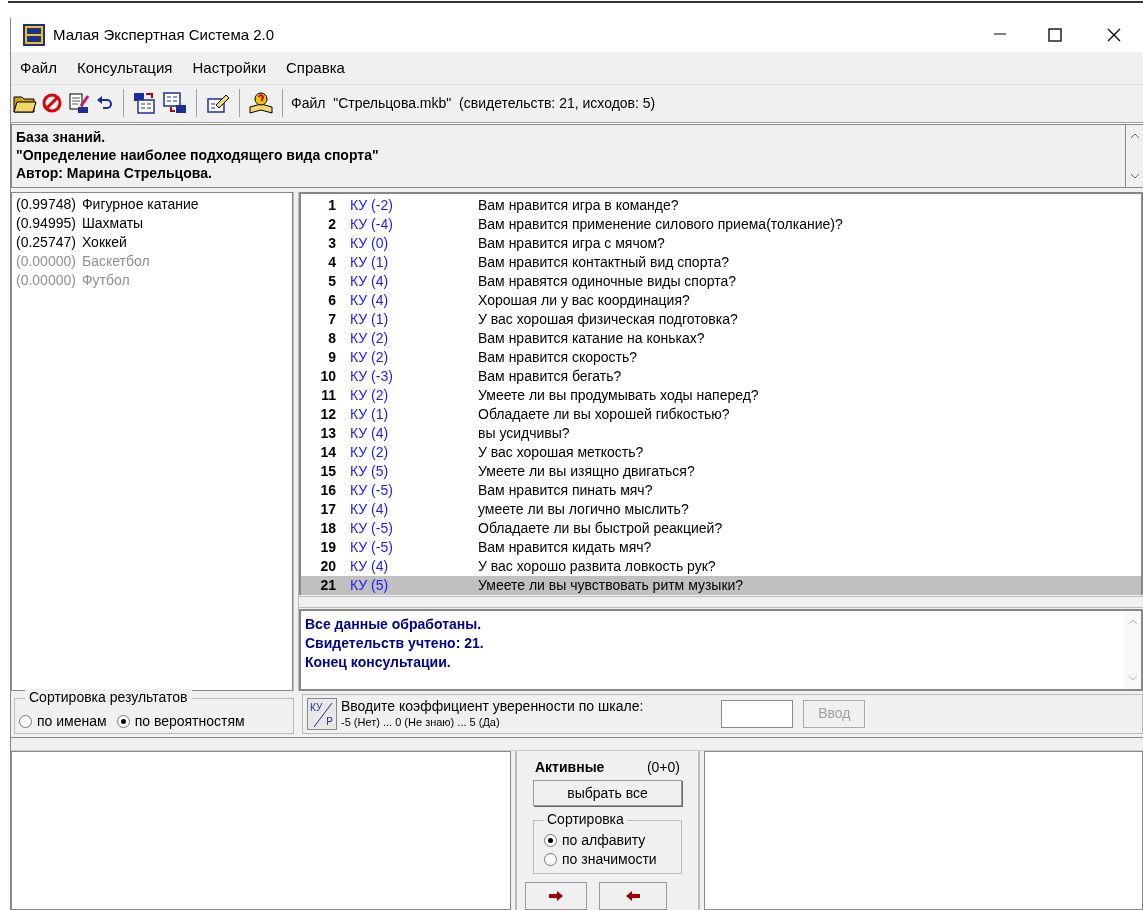  Describe the element at coordinates (154, 242) in the screenshot. I see `result-item: (0.25747) Хоккей` at that location.